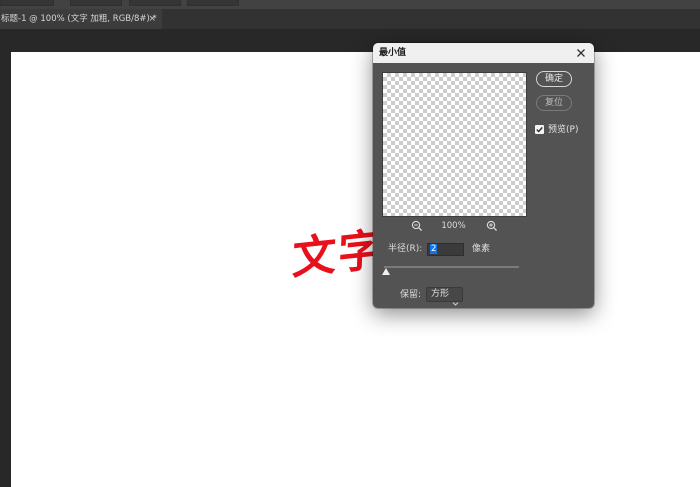  I want to click on document-tab-title: 标题-1 @ 100% (文字 加粗, RGB/8#) *, so click(79, 19).